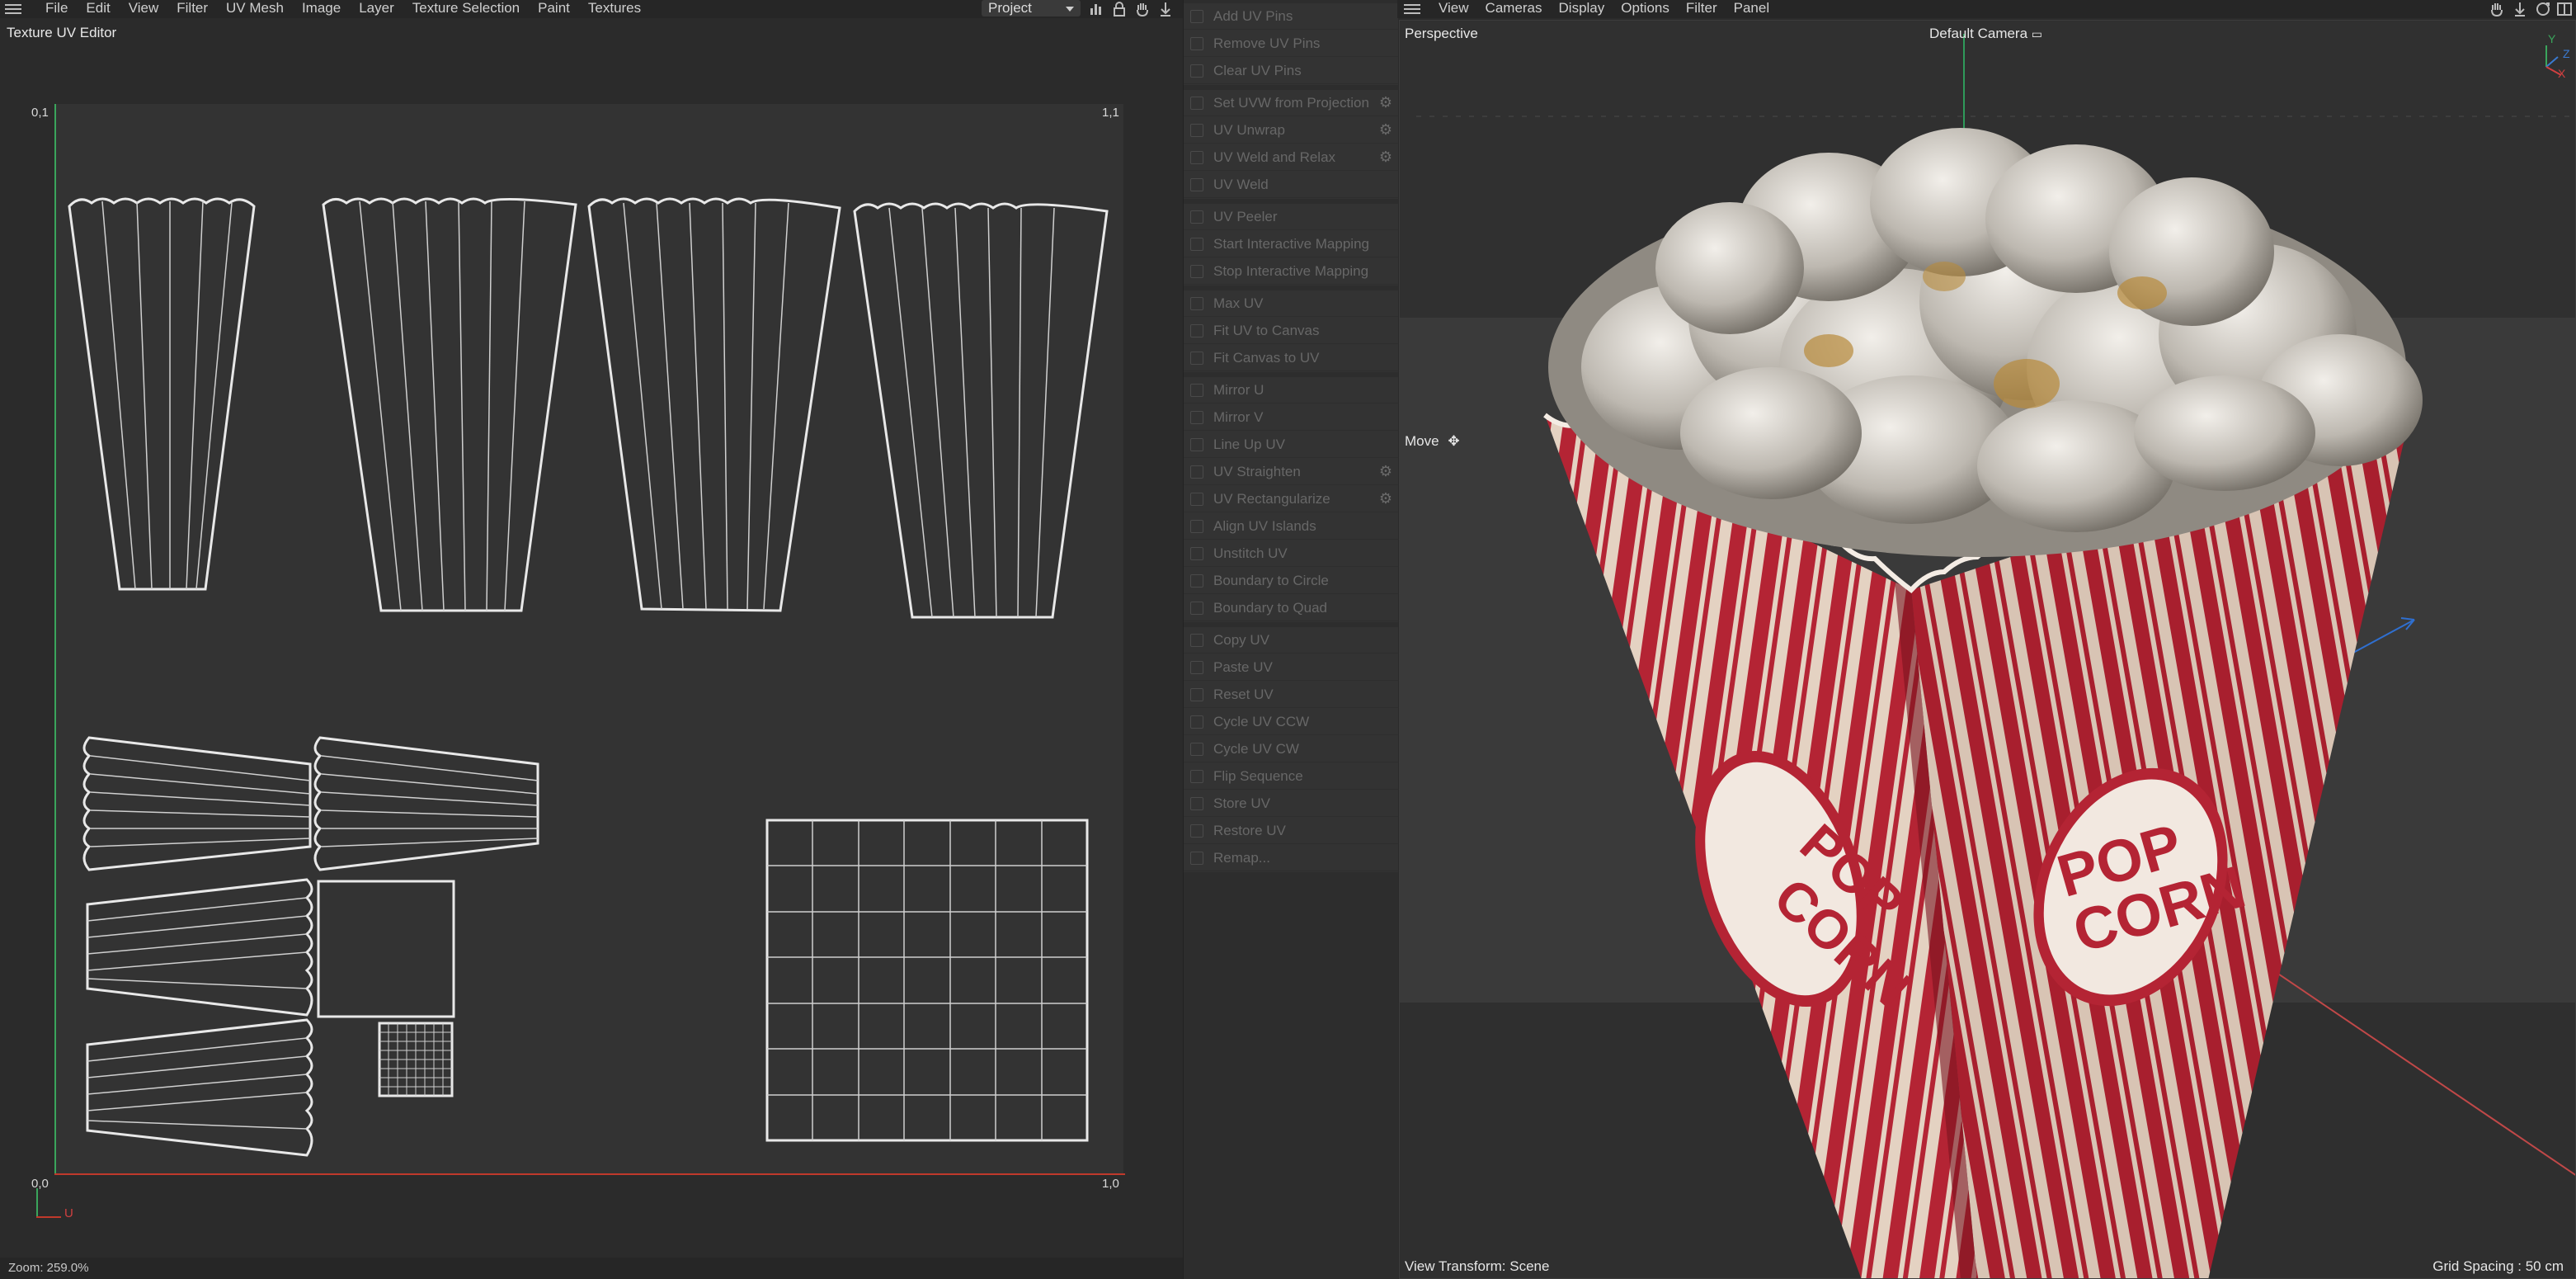 The image size is (2576, 1279). Describe the element at coordinates (1196, 130) in the screenshot. I see `unwrap-icon` at that location.